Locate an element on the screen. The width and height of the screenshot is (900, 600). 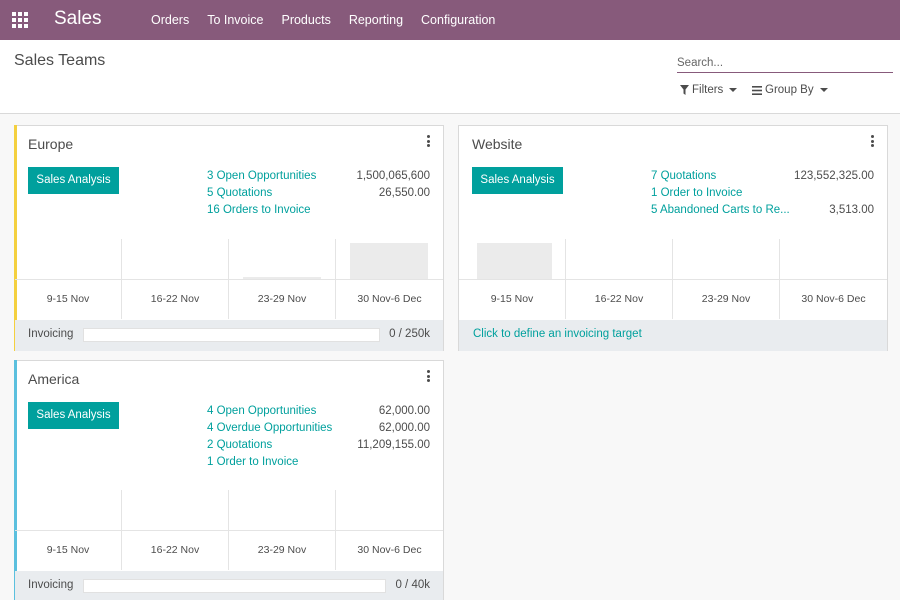
breadcrumb: Sales Teams is located at coordinates (60, 60).